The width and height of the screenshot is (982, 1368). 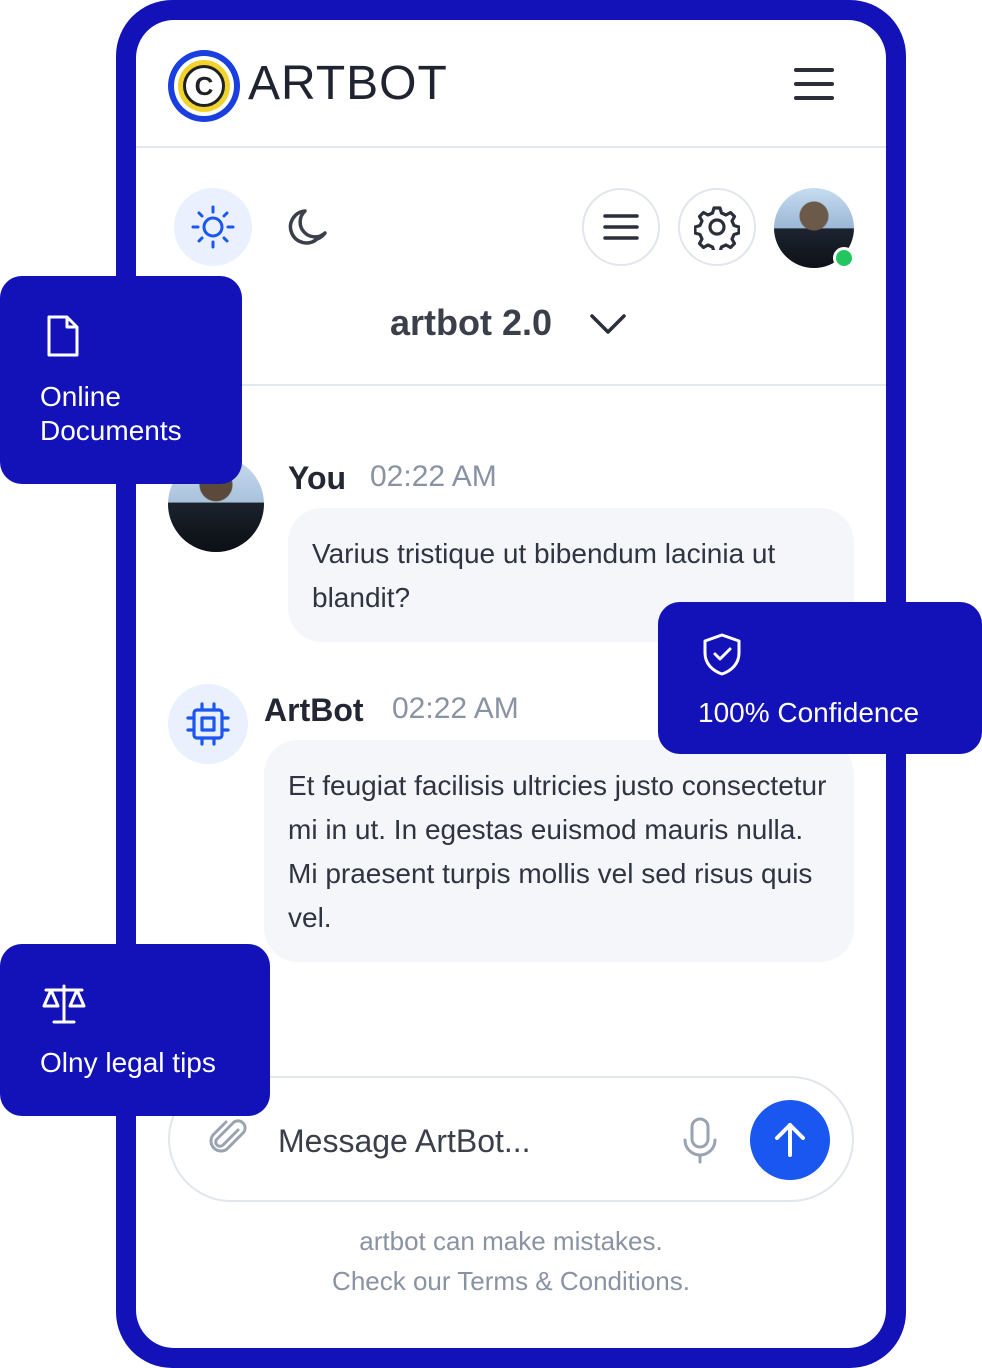 I want to click on logo-letter: C, so click(x=204, y=86).